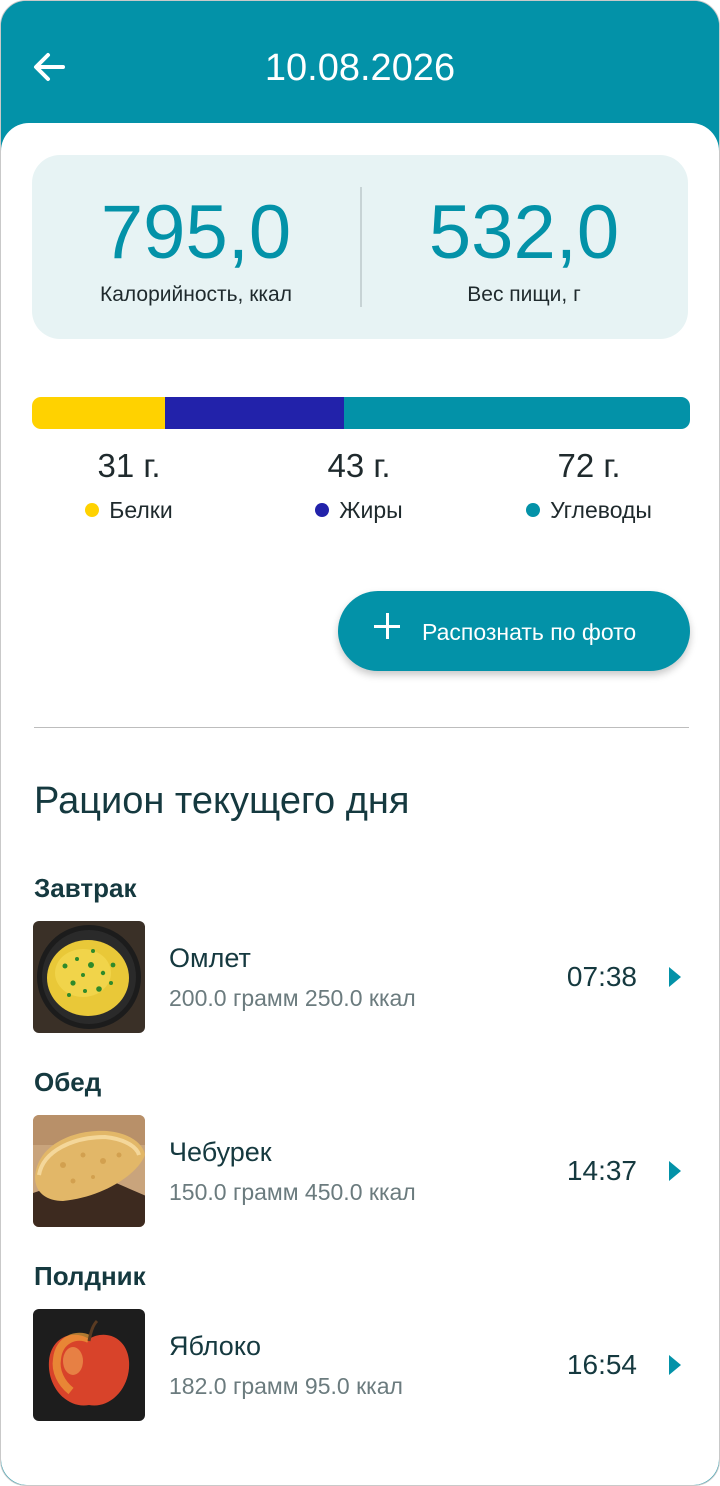 This screenshot has height=1486, width=720. Describe the element at coordinates (361, 727) in the screenshot. I see `section-divider` at that location.